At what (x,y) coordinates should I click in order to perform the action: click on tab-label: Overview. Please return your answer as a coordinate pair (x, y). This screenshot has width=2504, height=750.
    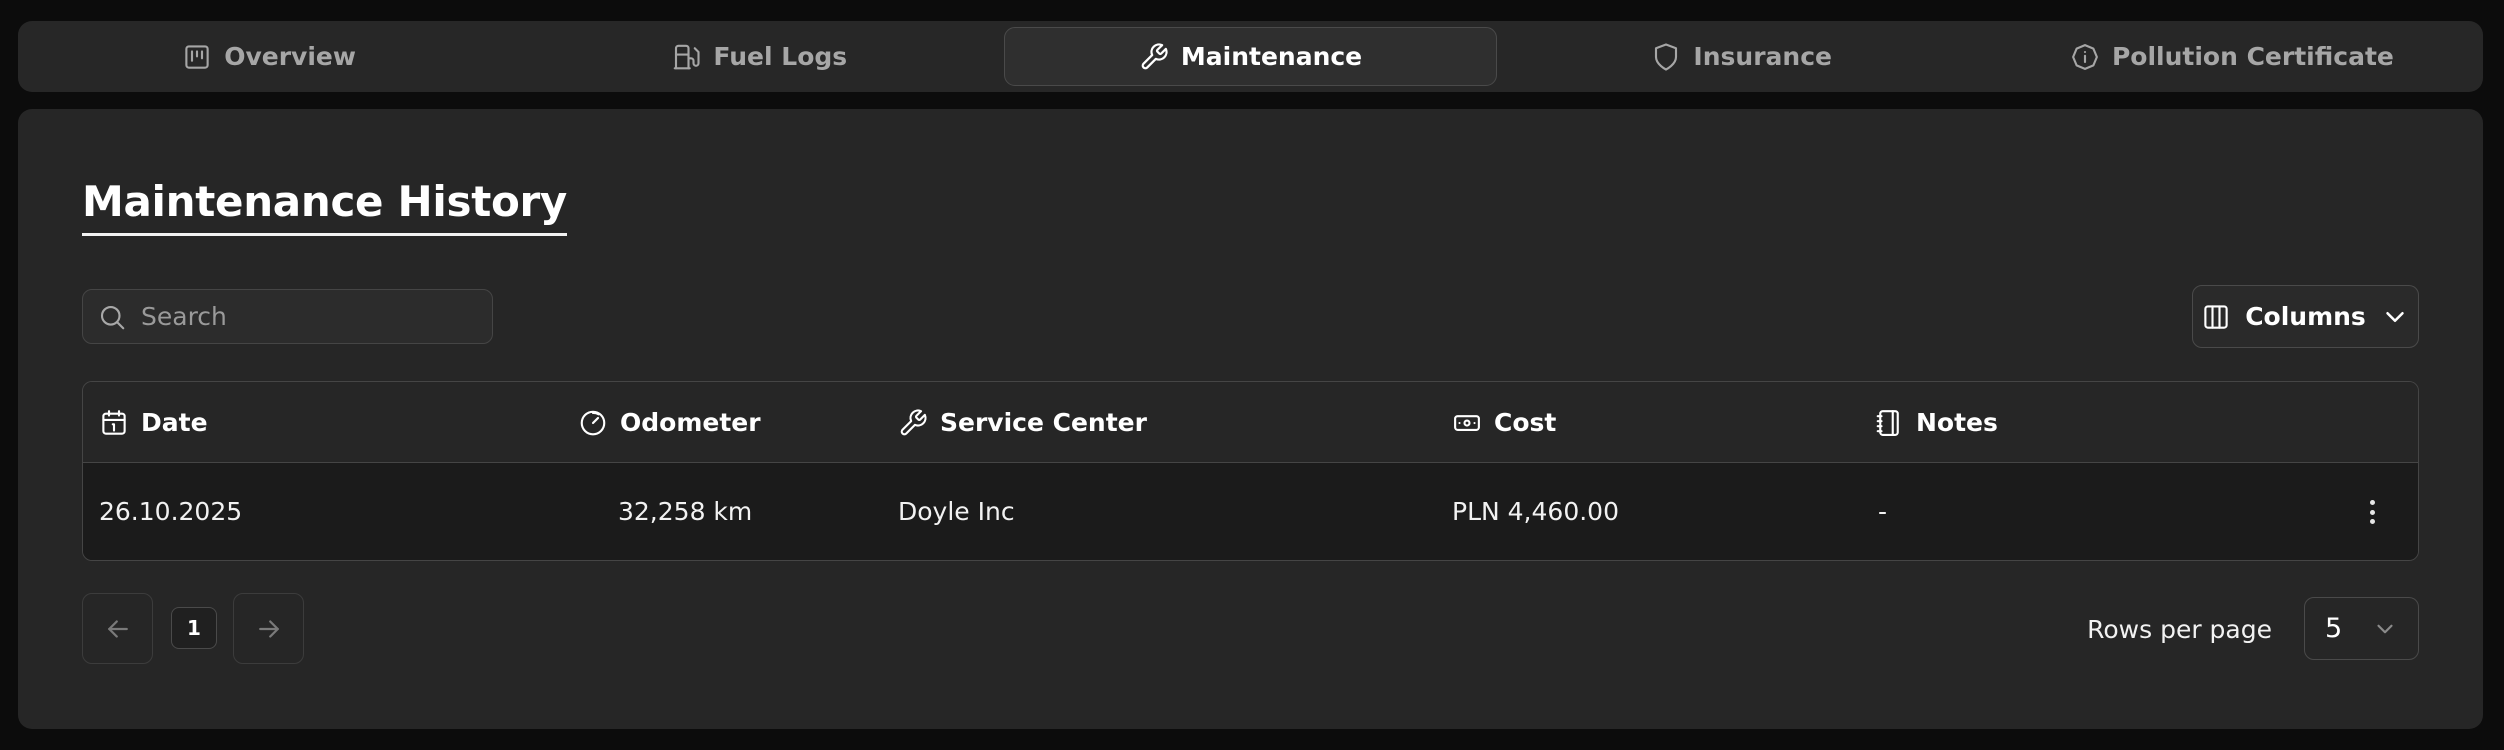
    Looking at the image, I should click on (290, 56).